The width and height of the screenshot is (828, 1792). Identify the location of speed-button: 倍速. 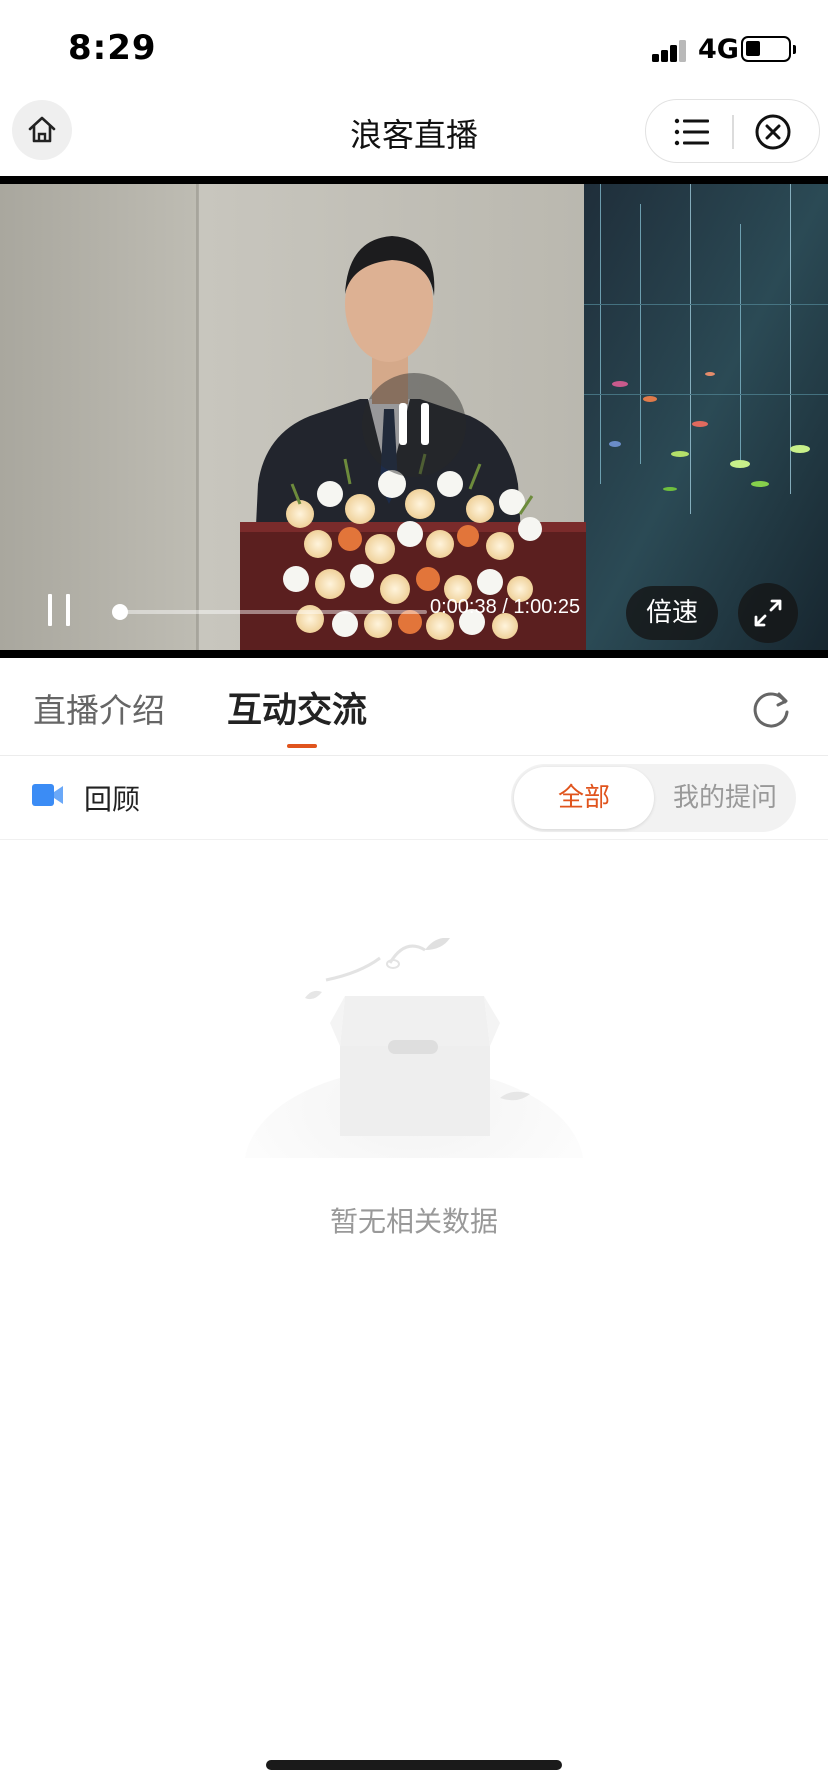
(672, 613).